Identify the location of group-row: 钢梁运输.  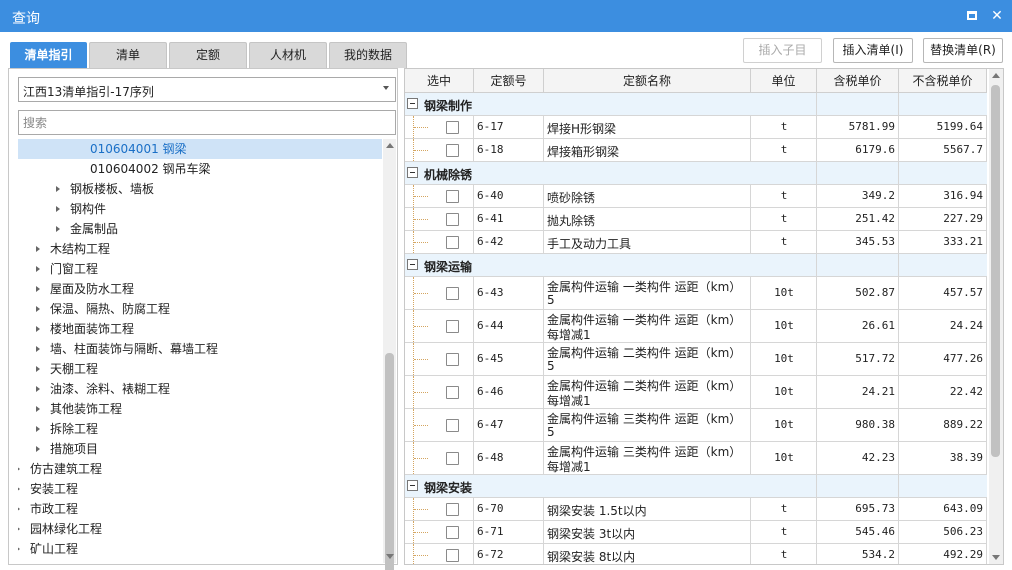
(696, 265).